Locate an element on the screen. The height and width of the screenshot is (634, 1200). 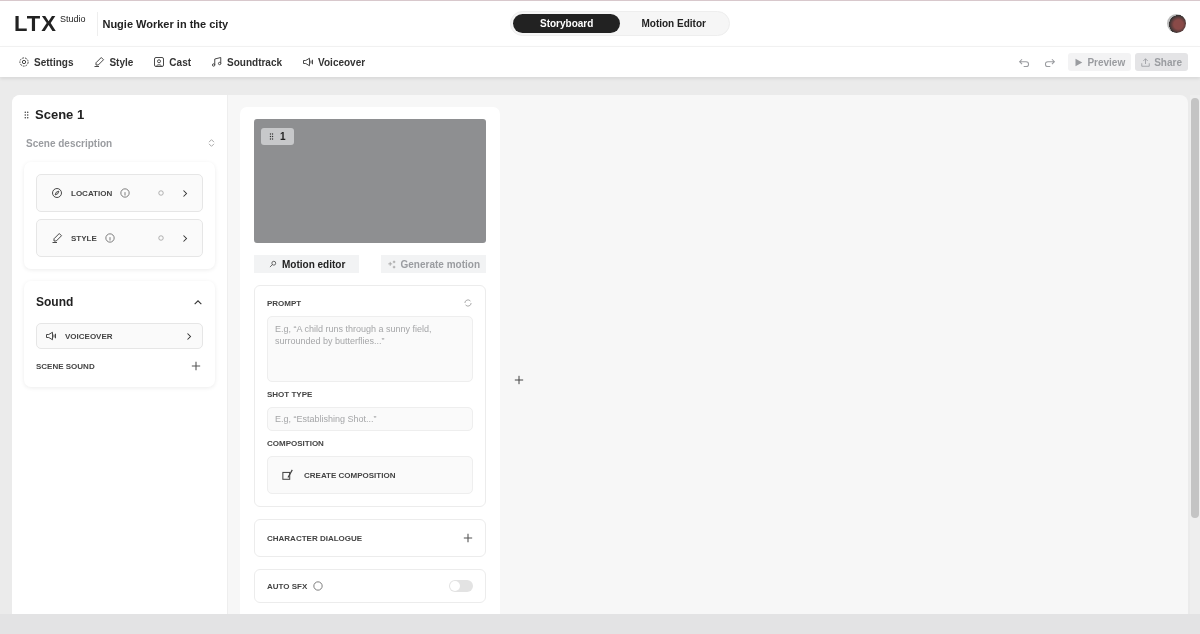
sound-title: Sound is located at coordinates (55, 302).